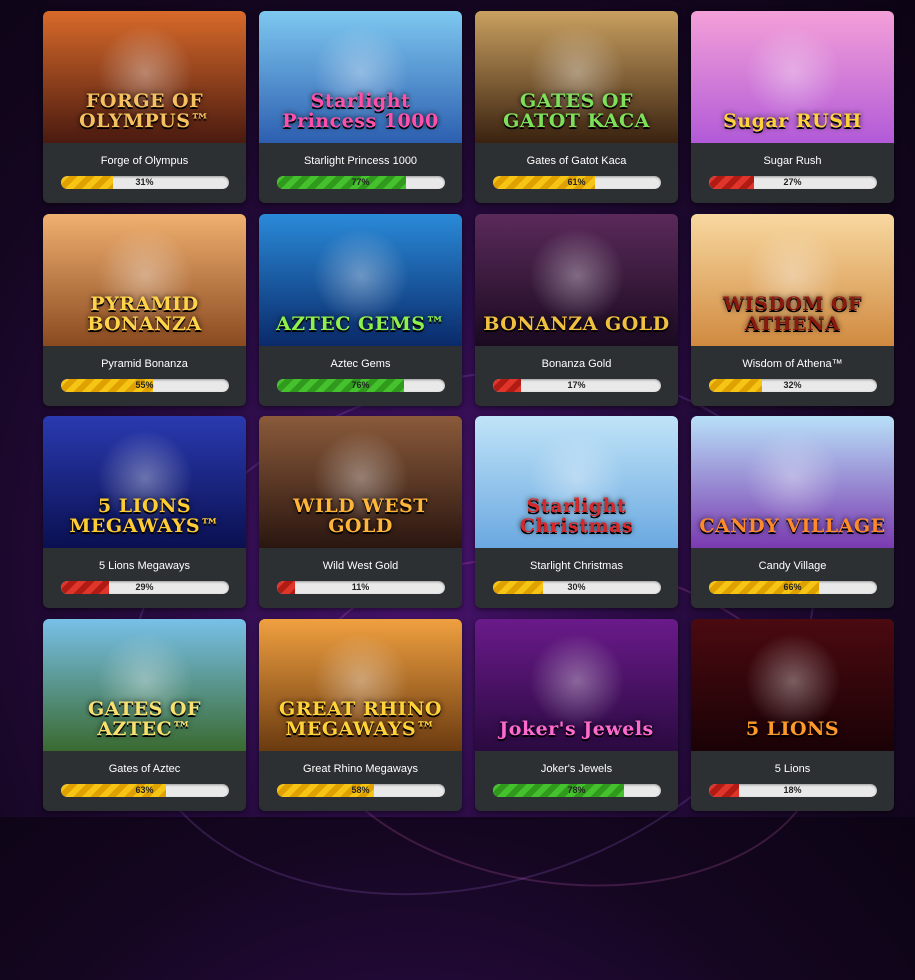 The width and height of the screenshot is (915, 980). I want to click on game-logo: WISDOM OF ATHENA, so click(792, 313).